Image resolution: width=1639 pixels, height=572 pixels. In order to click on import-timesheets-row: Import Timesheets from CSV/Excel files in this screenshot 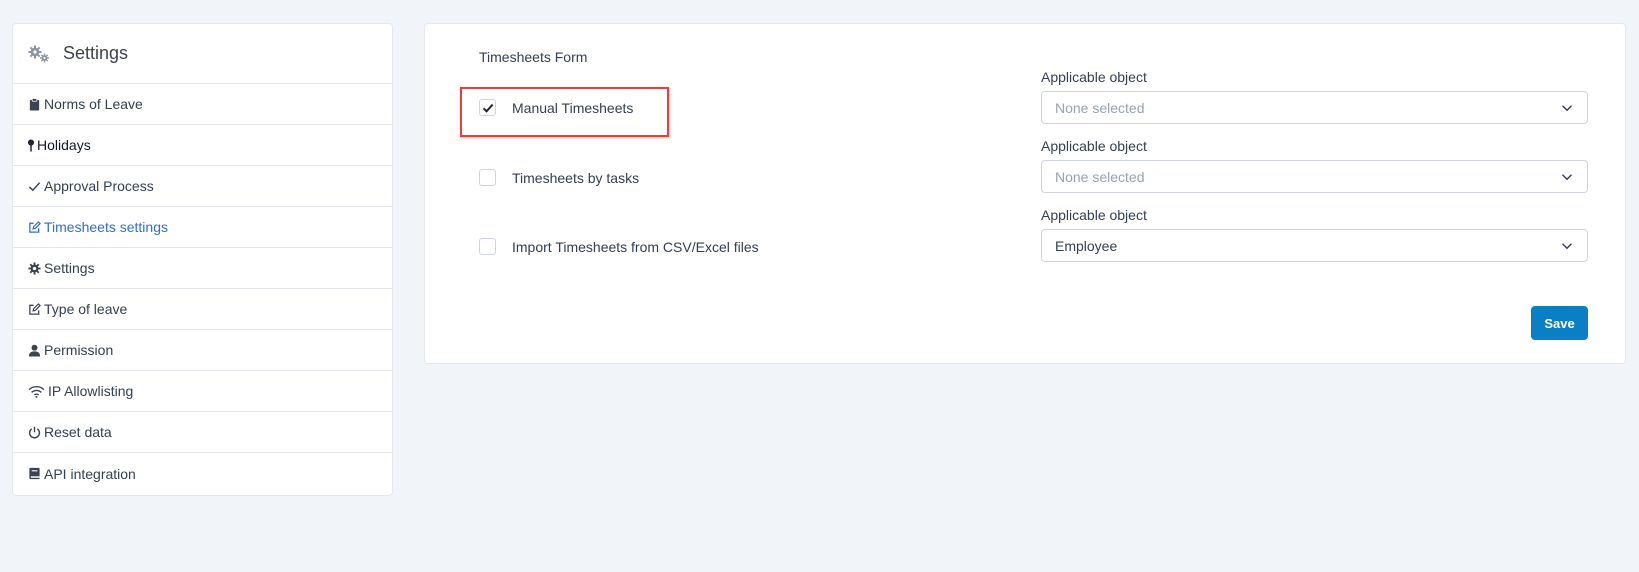, I will do `click(619, 246)`.